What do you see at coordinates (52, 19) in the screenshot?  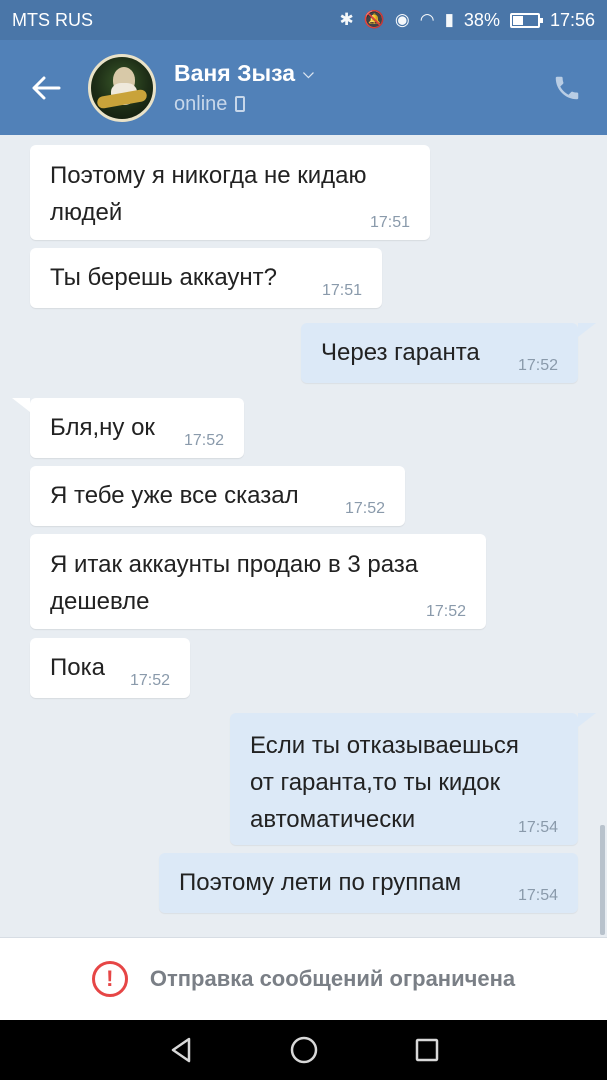 I see `carrier-label: MTS RUS` at bounding box center [52, 19].